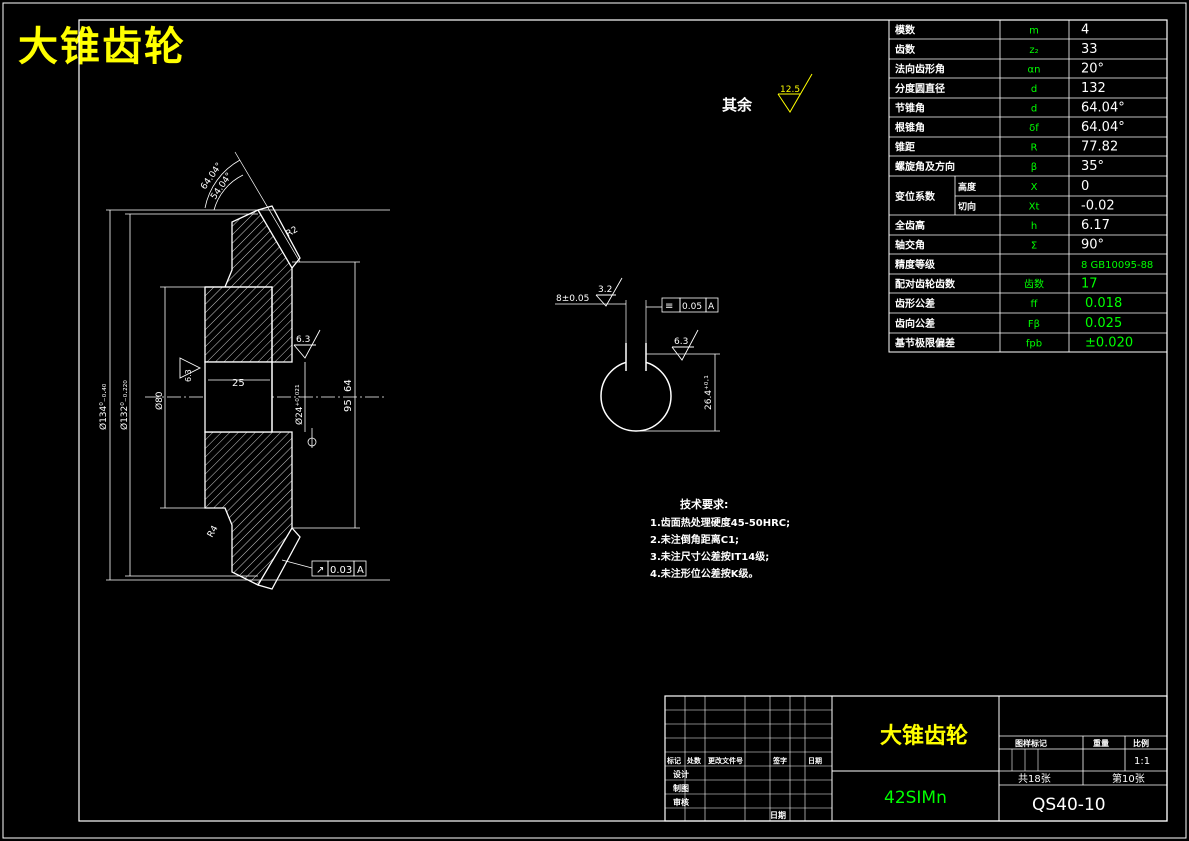  Describe the element at coordinates (704, 504) in the screenshot. I see `req-heading: 技术要求:` at that location.